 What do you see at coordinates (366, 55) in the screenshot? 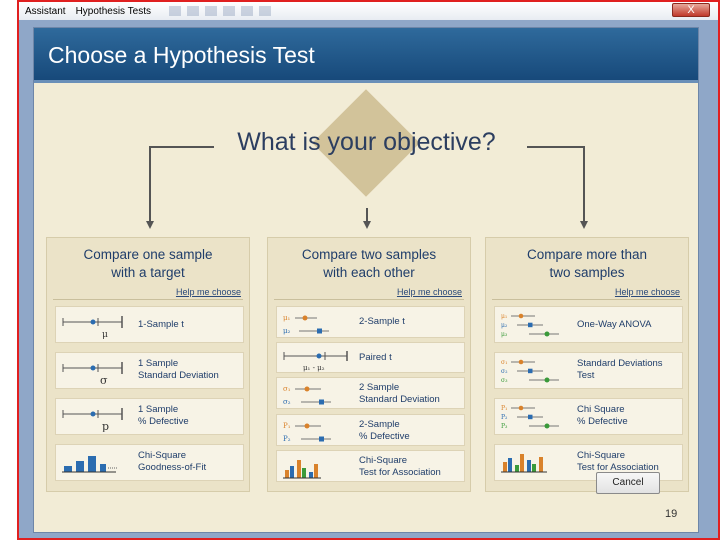
I see `dialog-header: Choose a Hypothesis Test` at bounding box center [366, 55].